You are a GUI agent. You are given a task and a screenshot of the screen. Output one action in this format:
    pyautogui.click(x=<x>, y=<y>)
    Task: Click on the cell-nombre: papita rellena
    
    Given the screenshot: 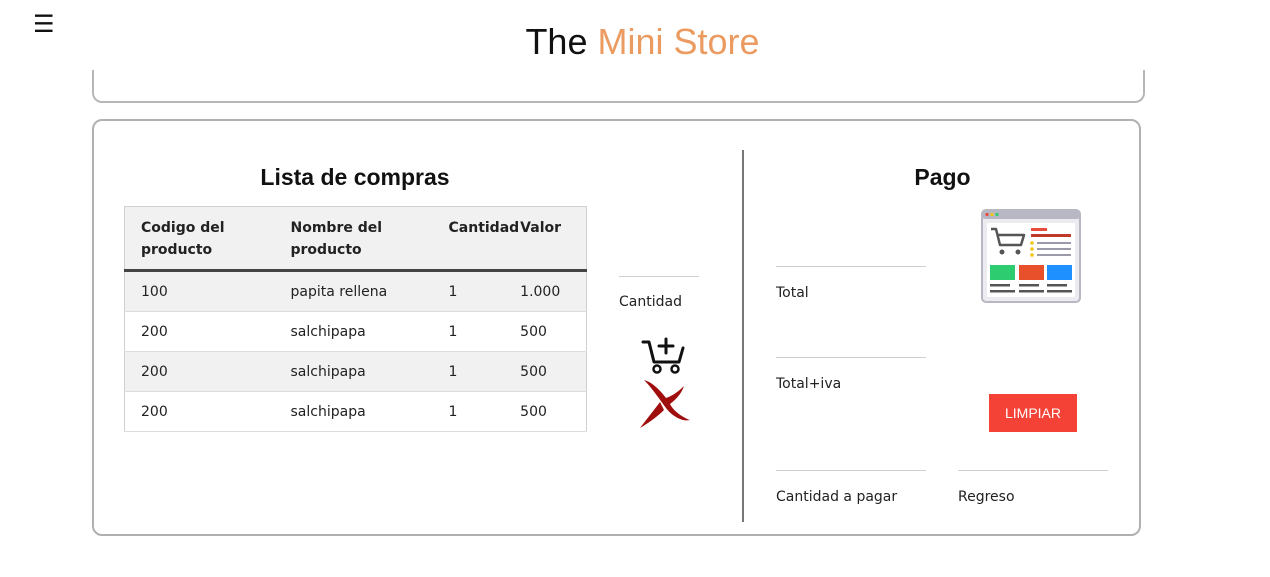 What is the action you would take?
    pyautogui.click(x=353, y=291)
    